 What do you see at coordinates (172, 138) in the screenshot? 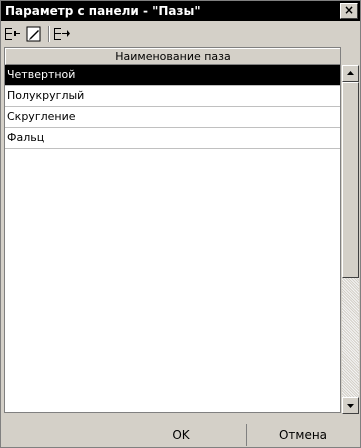
I see `table-row: Фальц` at bounding box center [172, 138].